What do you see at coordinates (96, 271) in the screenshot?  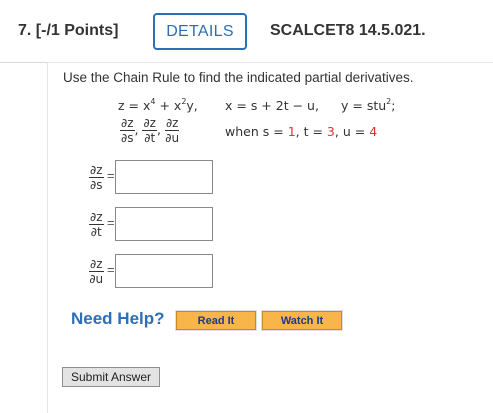 I see `answer-label-dz-du: ∂z ∂u` at bounding box center [96, 271].